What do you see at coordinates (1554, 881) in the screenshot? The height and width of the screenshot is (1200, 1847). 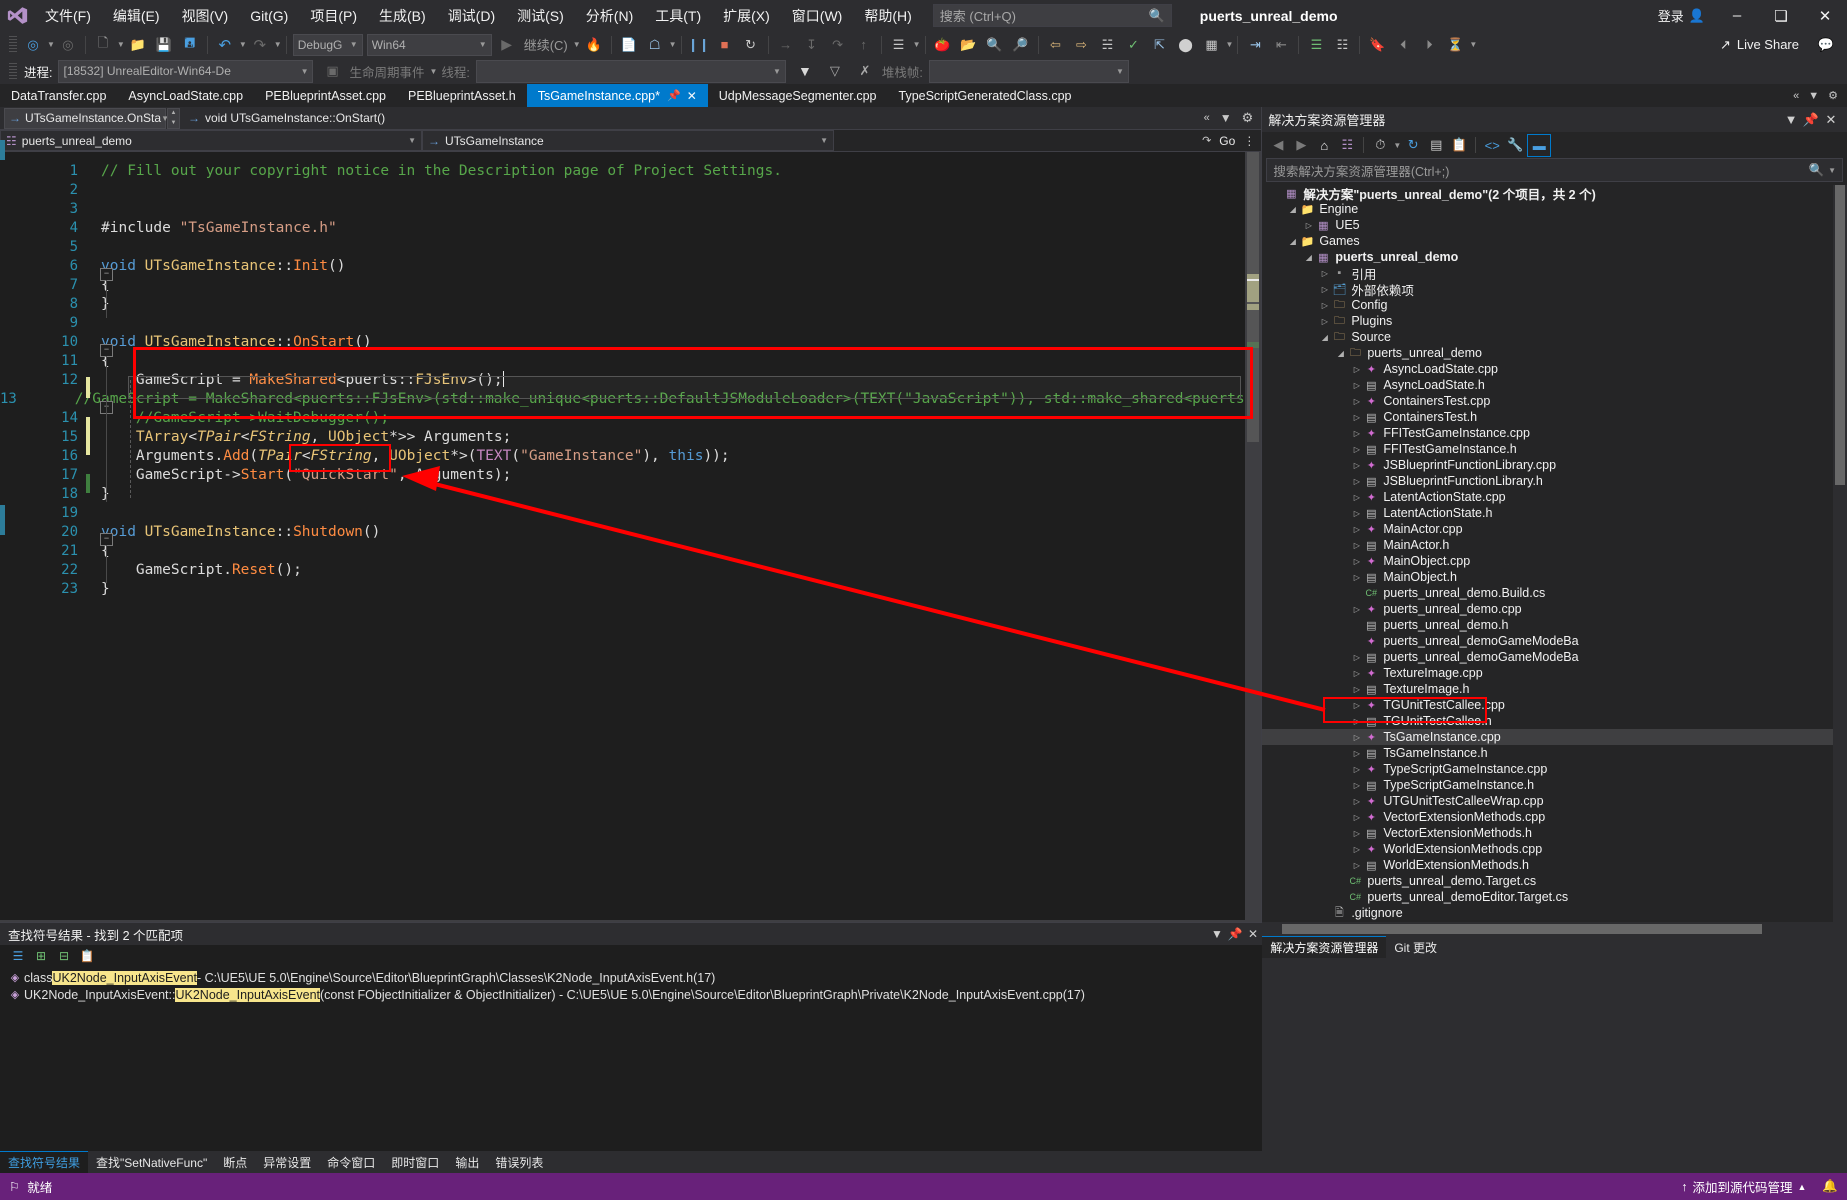 I see `tree-item: C# puerts_unreal_demo.Target.cs` at bounding box center [1554, 881].